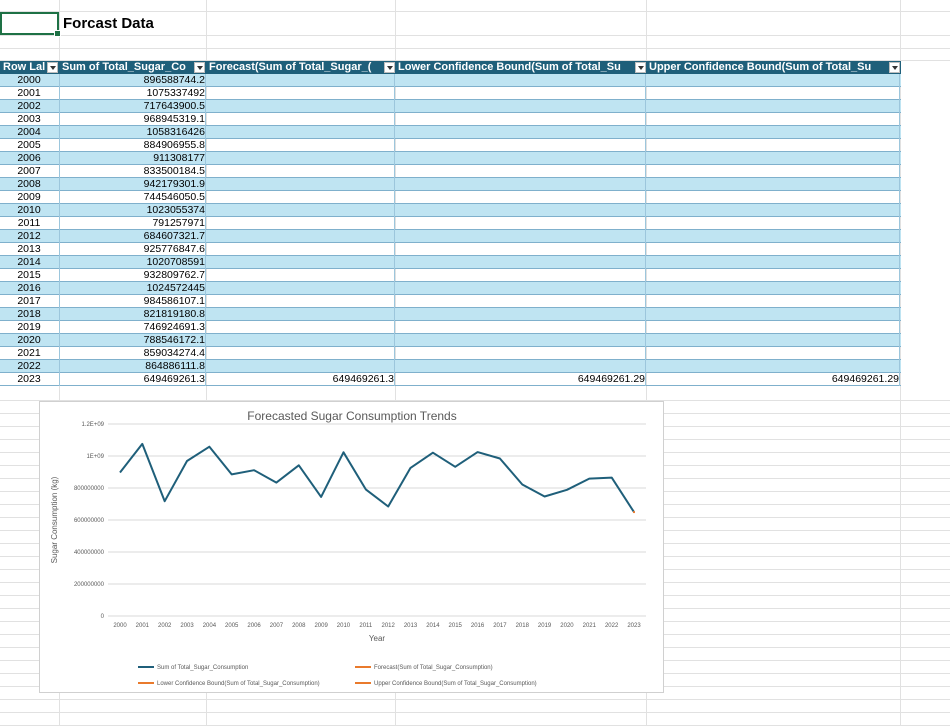  I want to click on table-row: 2002 717643900.5, so click(450, 106).